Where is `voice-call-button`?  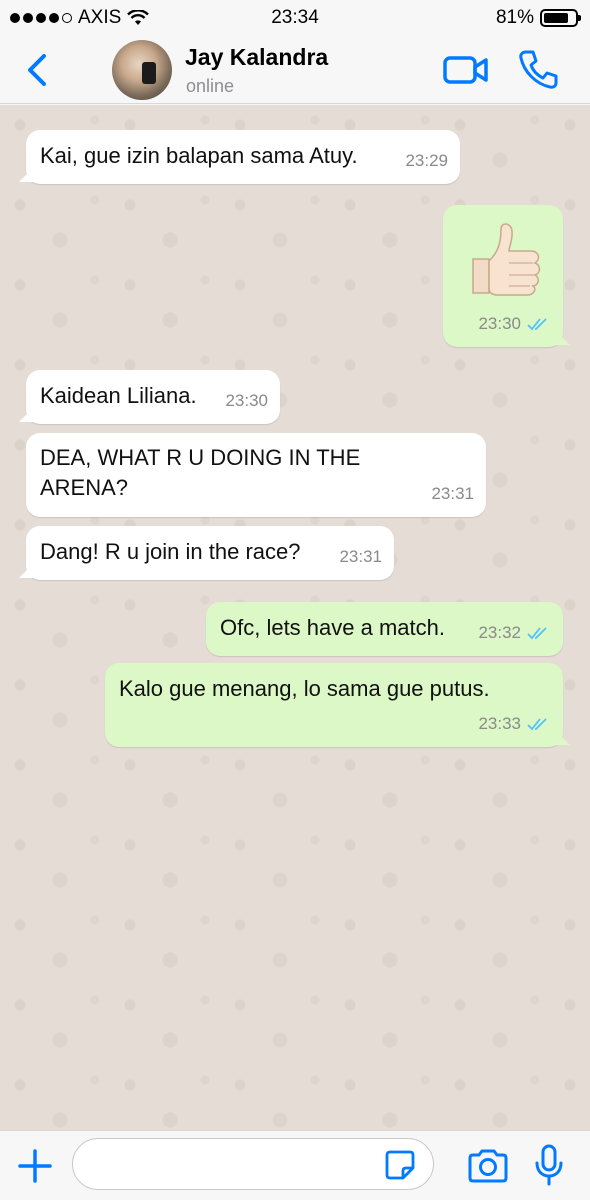 voice-call-button is located at coordinates (538, 69).